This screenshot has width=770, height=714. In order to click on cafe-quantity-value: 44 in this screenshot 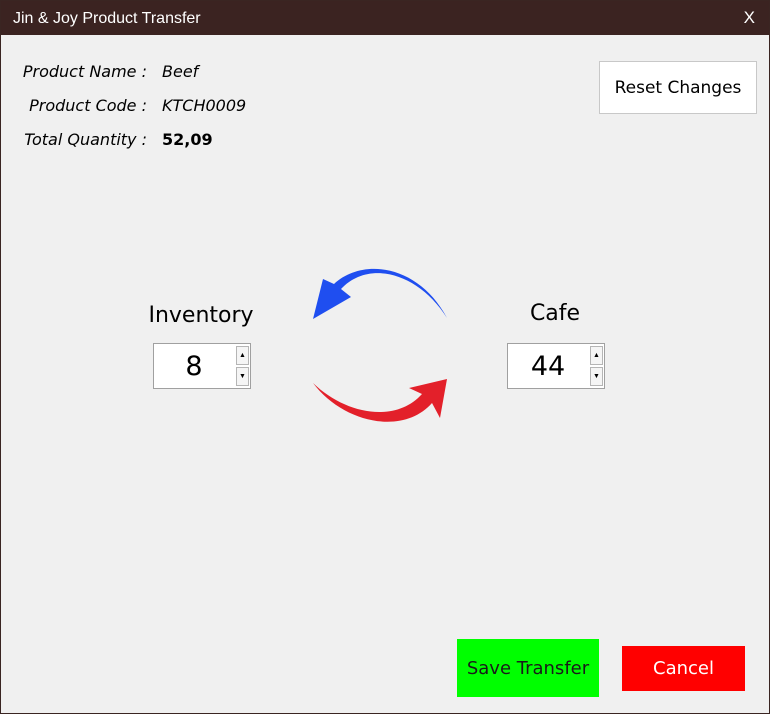, I will do `click(548, 366)`.